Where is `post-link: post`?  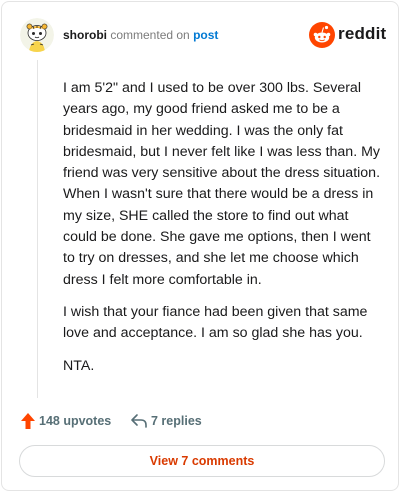 post-link: post is located at coordinates (205, 35).